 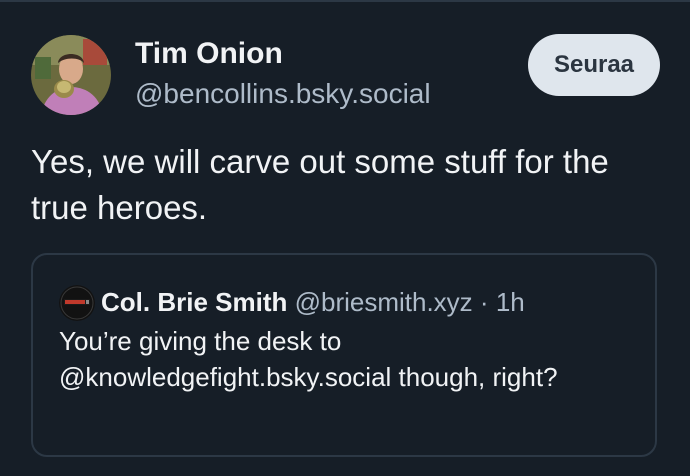 I want to click on quote-header: Col. Brie Smith @briesmith.xyz · 1h, so click(x=313, y=302).